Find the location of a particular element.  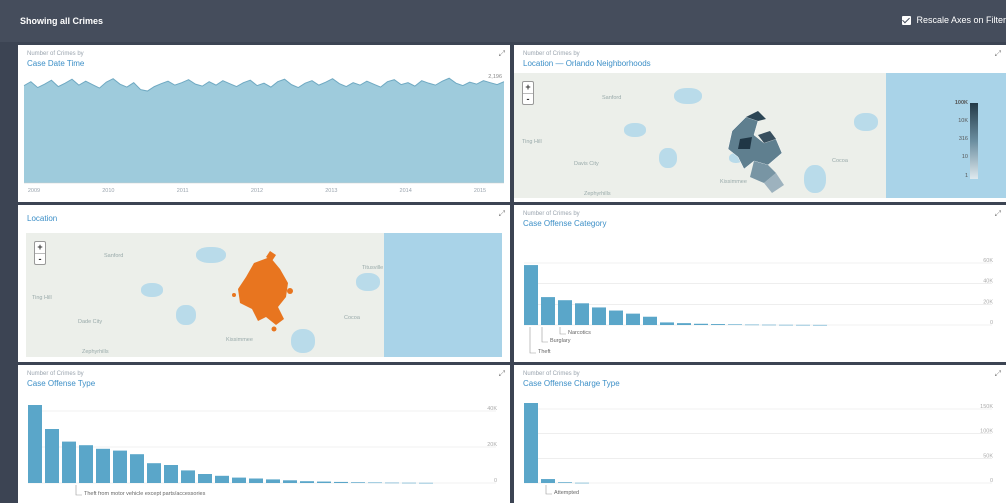

crime-points is located at coordinates (264, 295).